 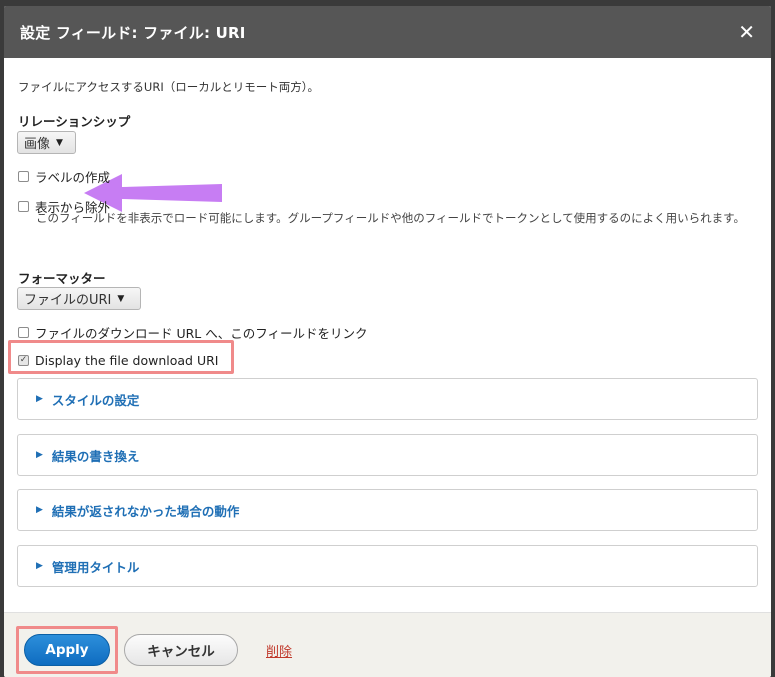 I want to click on display-uri-checkbox-row: ✓ Display the file download URI, so click(x=118, y=360).